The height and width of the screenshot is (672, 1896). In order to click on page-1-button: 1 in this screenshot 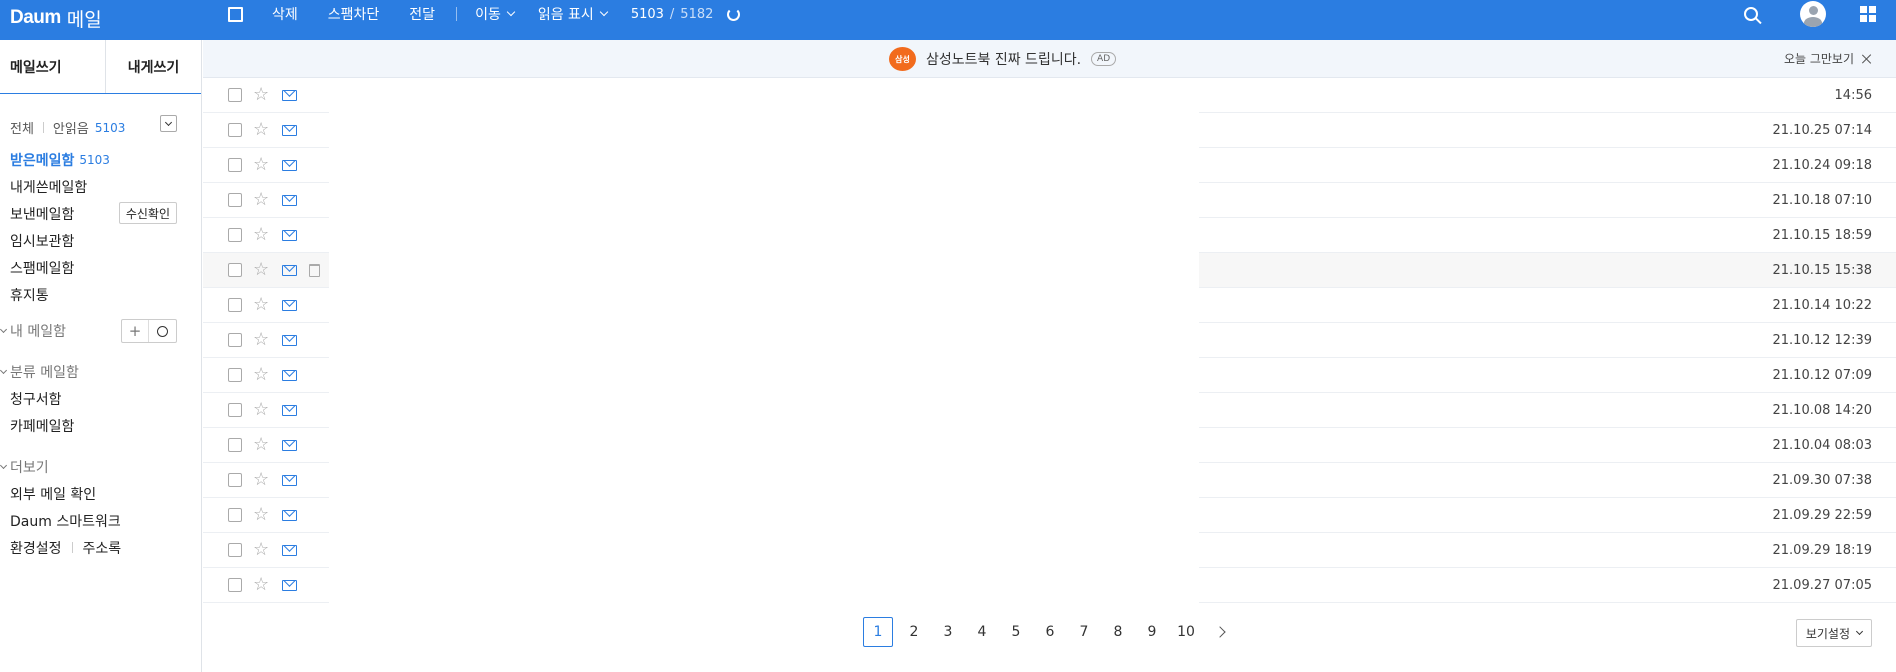, I will do `click(878, 632)`.